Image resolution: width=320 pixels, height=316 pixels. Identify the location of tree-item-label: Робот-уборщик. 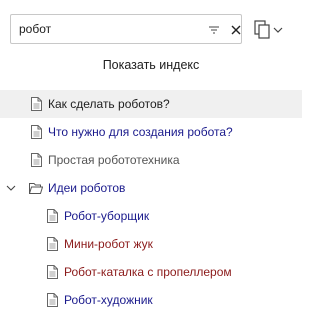
(107, 216).